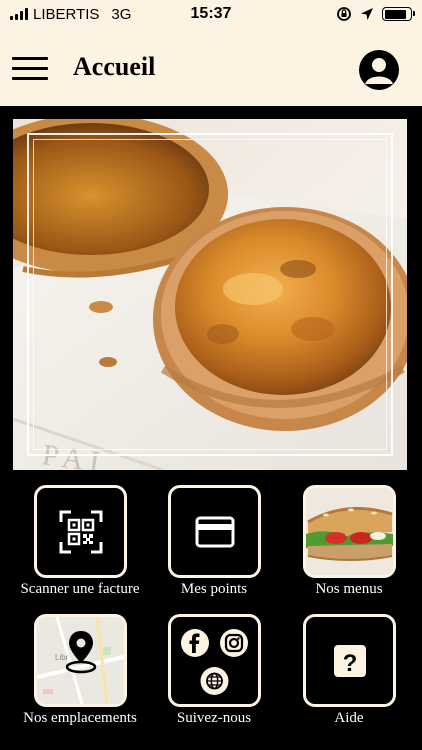 The height and width of the screenshot is (750, 422). I want to click on signal-strength-icon, so click(19, 14).